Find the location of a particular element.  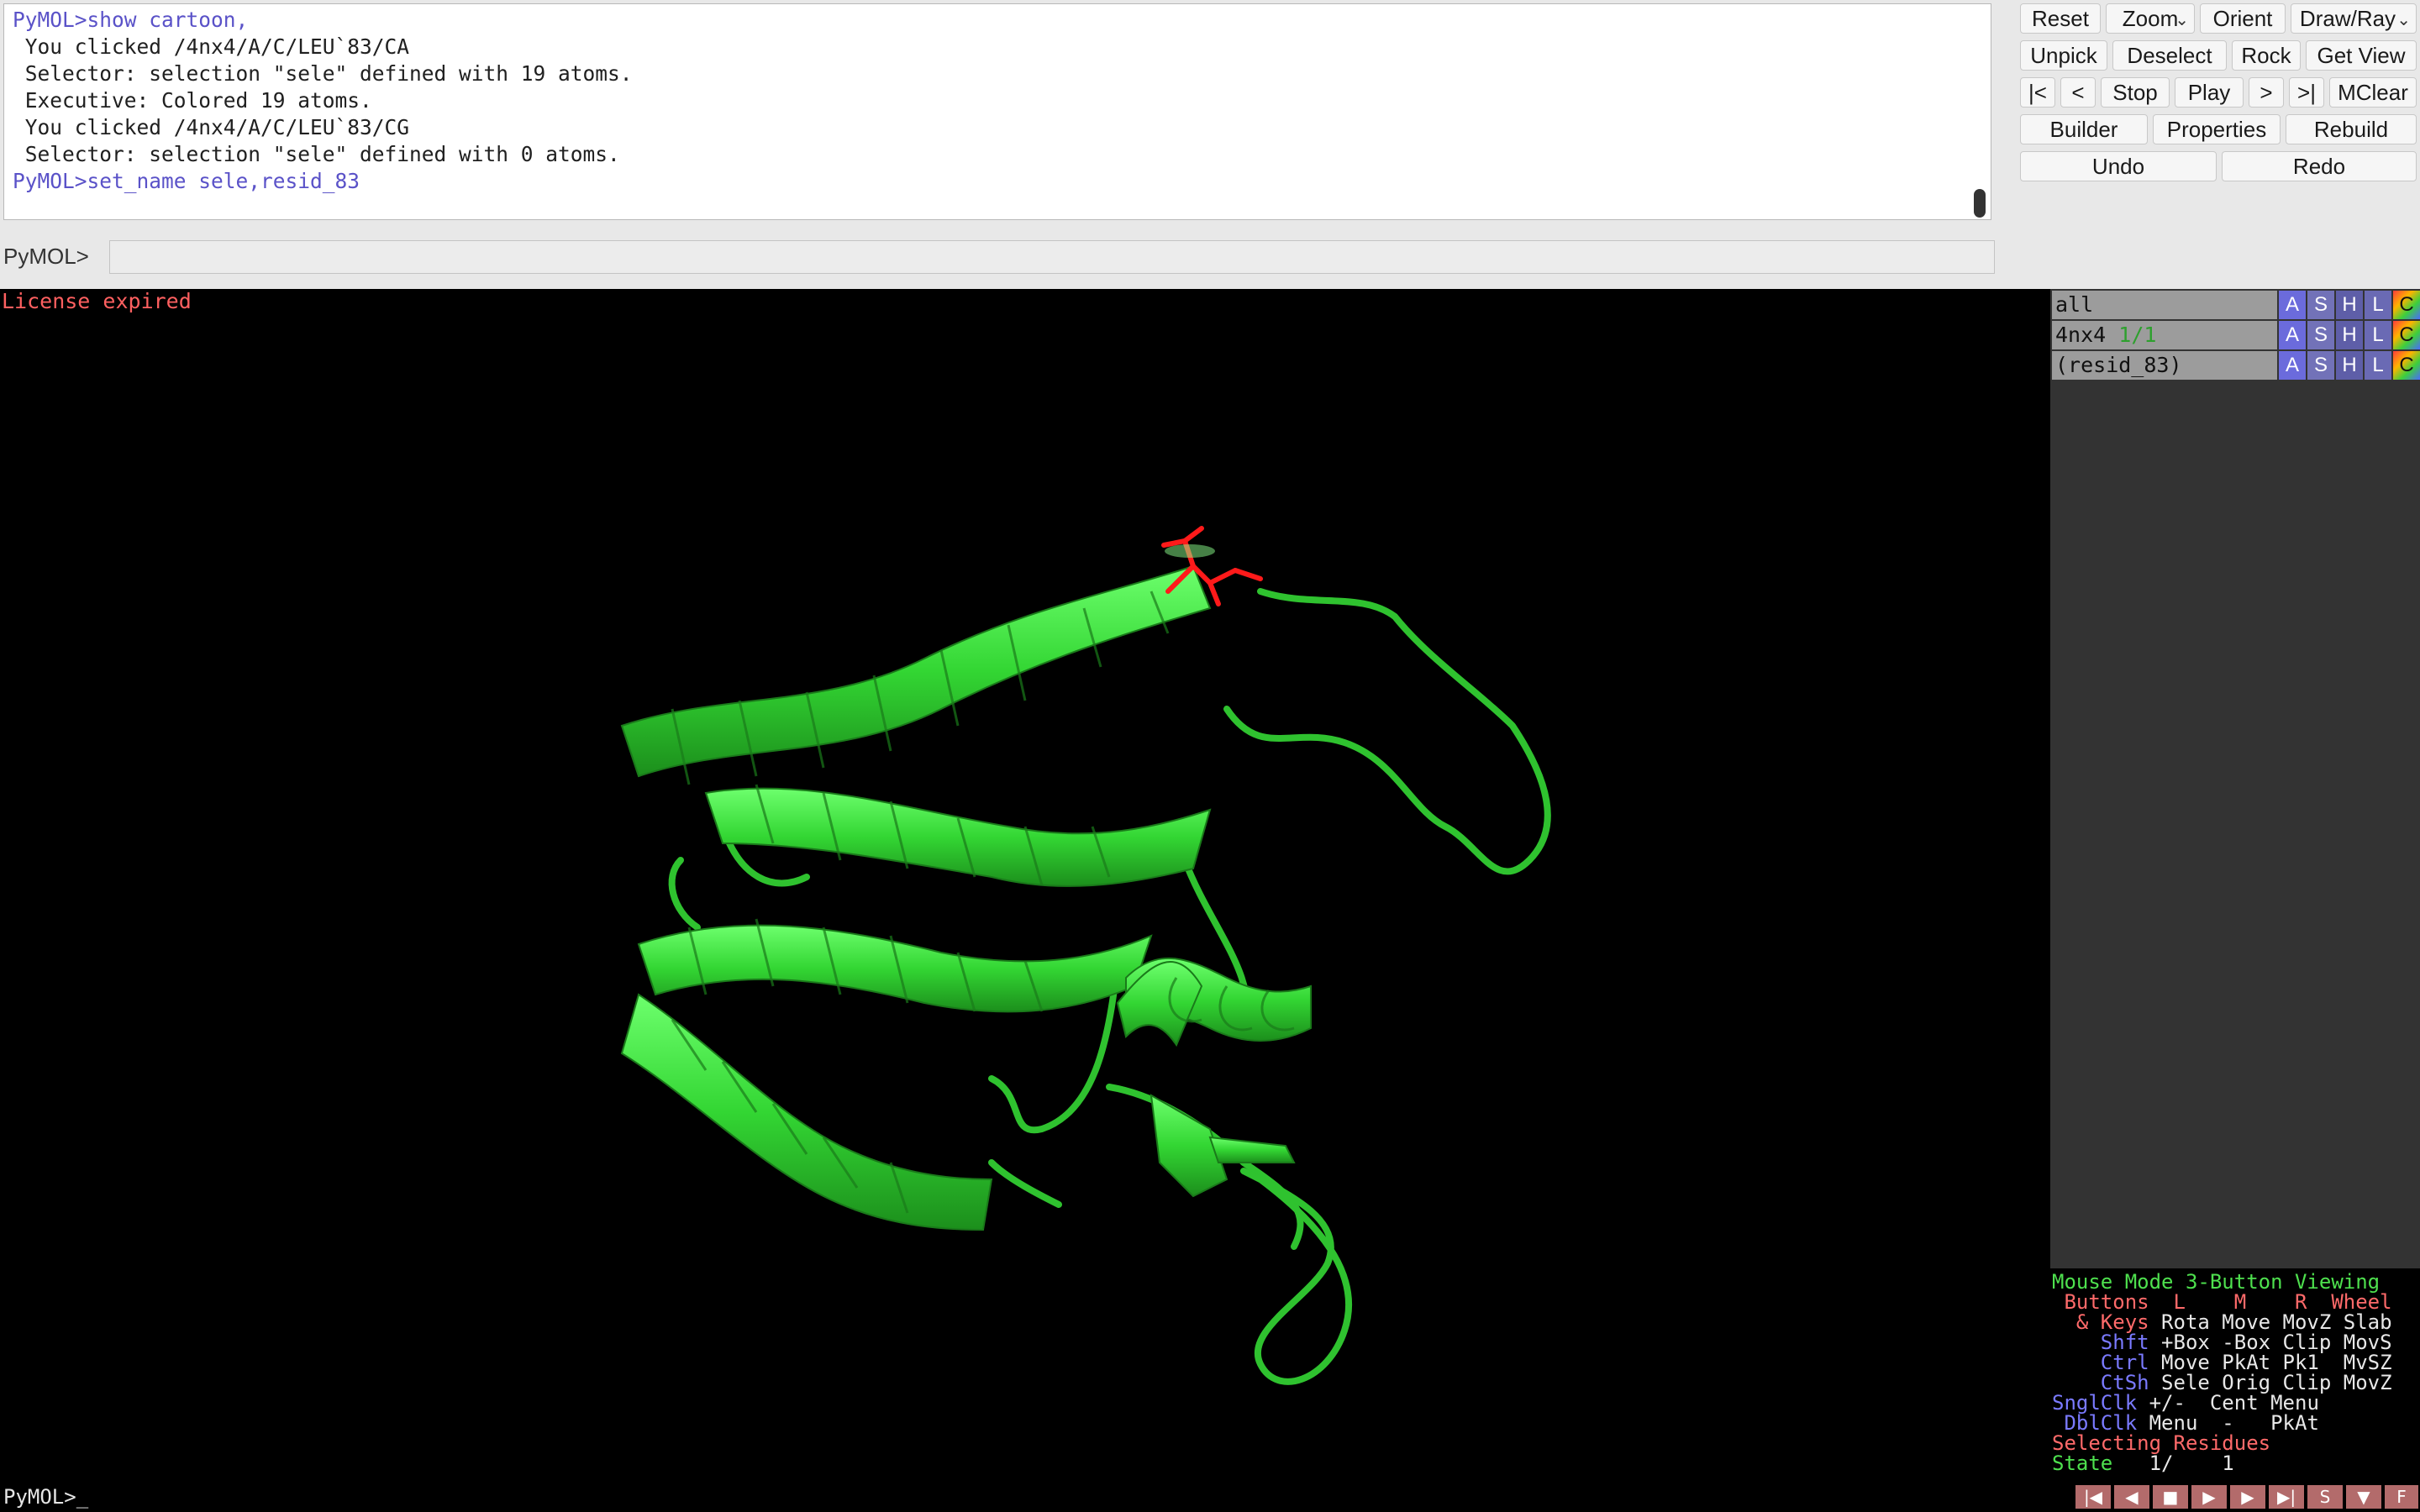

next-frame-button: > is located at coordinates (2267, 92).